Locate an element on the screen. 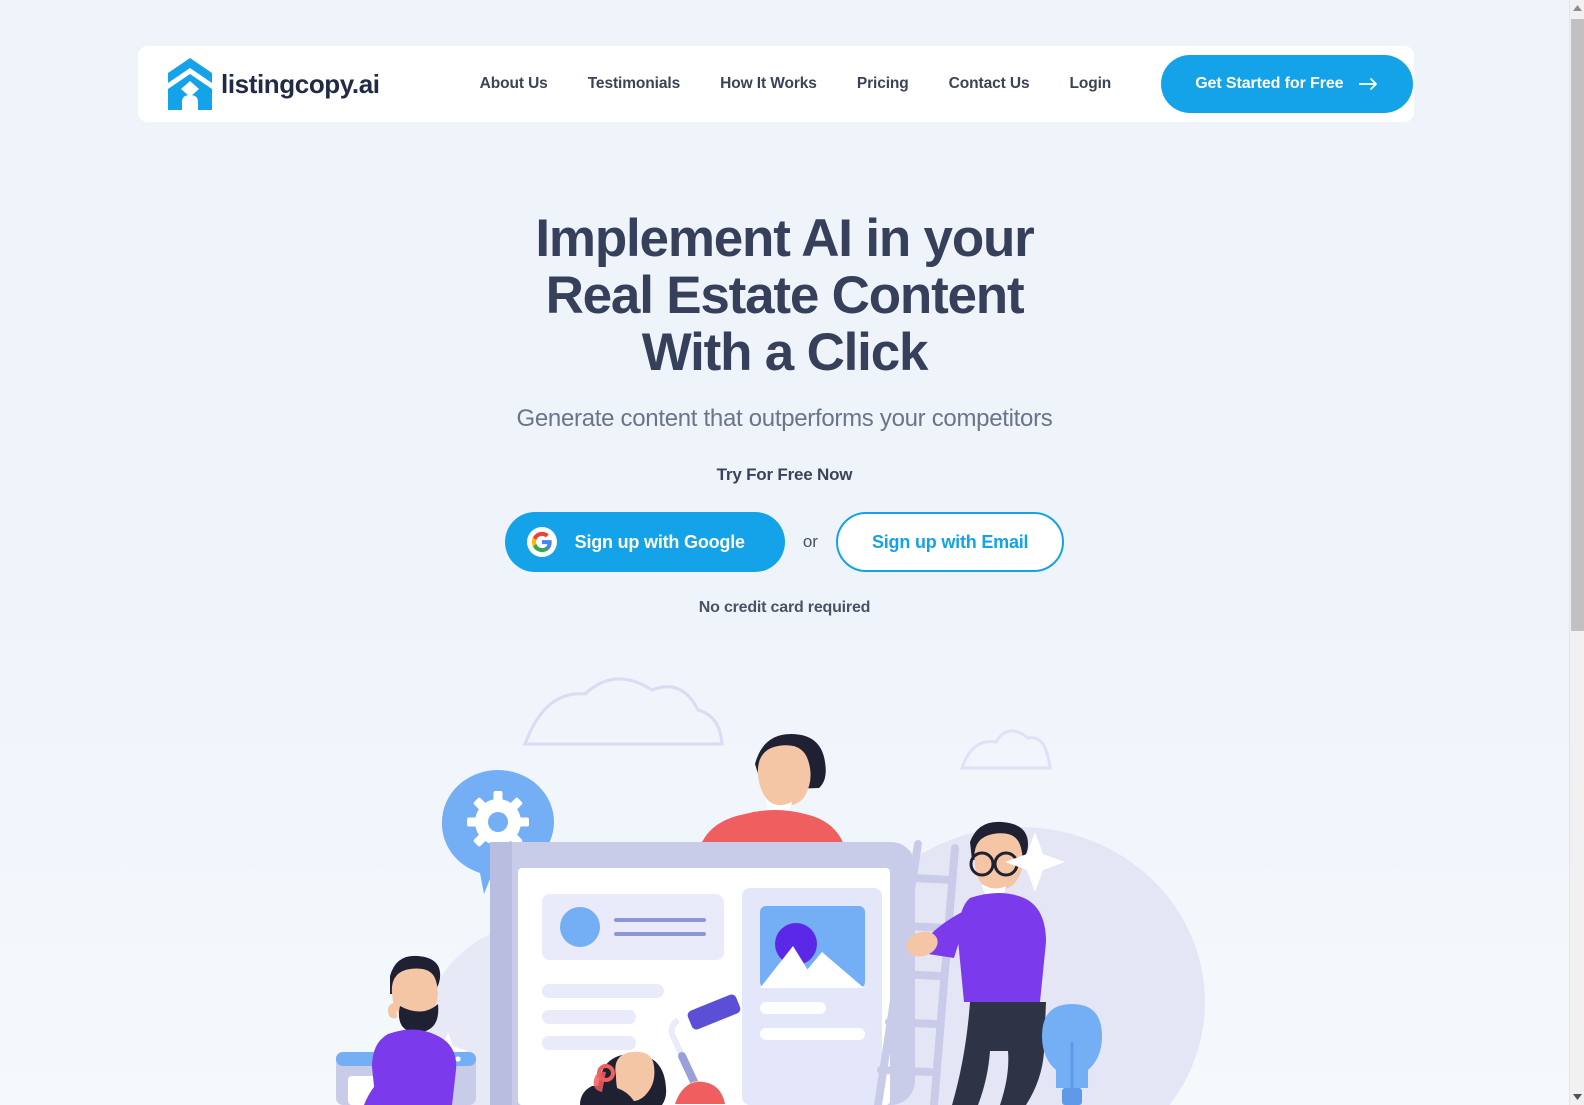  no-credit-card-note: No credit card required is located at coordinates (784, 607).